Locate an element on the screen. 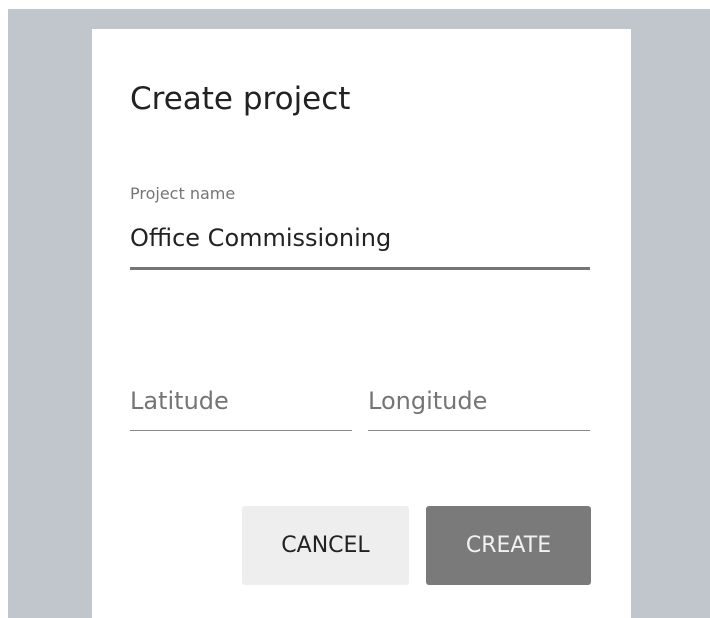 This screenshot has width=710, height=618. latitude-underline is located at coordinates (241, 430).